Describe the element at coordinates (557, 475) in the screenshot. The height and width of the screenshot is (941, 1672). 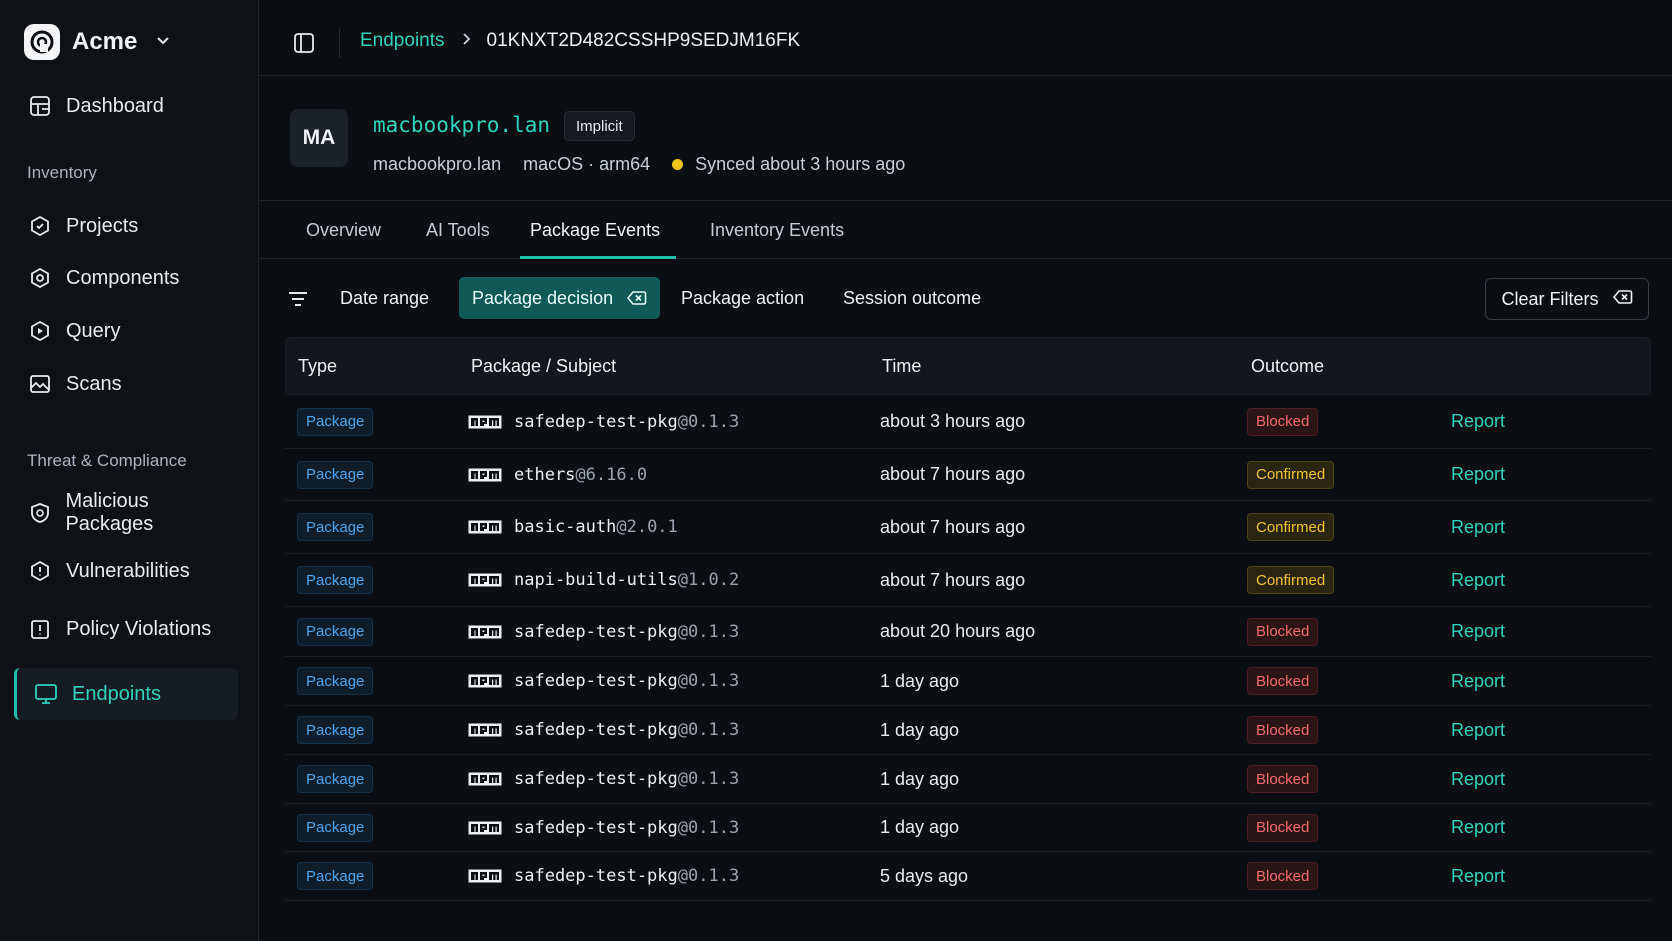
I see `package-subject: ethers @6.16.0` at that location.